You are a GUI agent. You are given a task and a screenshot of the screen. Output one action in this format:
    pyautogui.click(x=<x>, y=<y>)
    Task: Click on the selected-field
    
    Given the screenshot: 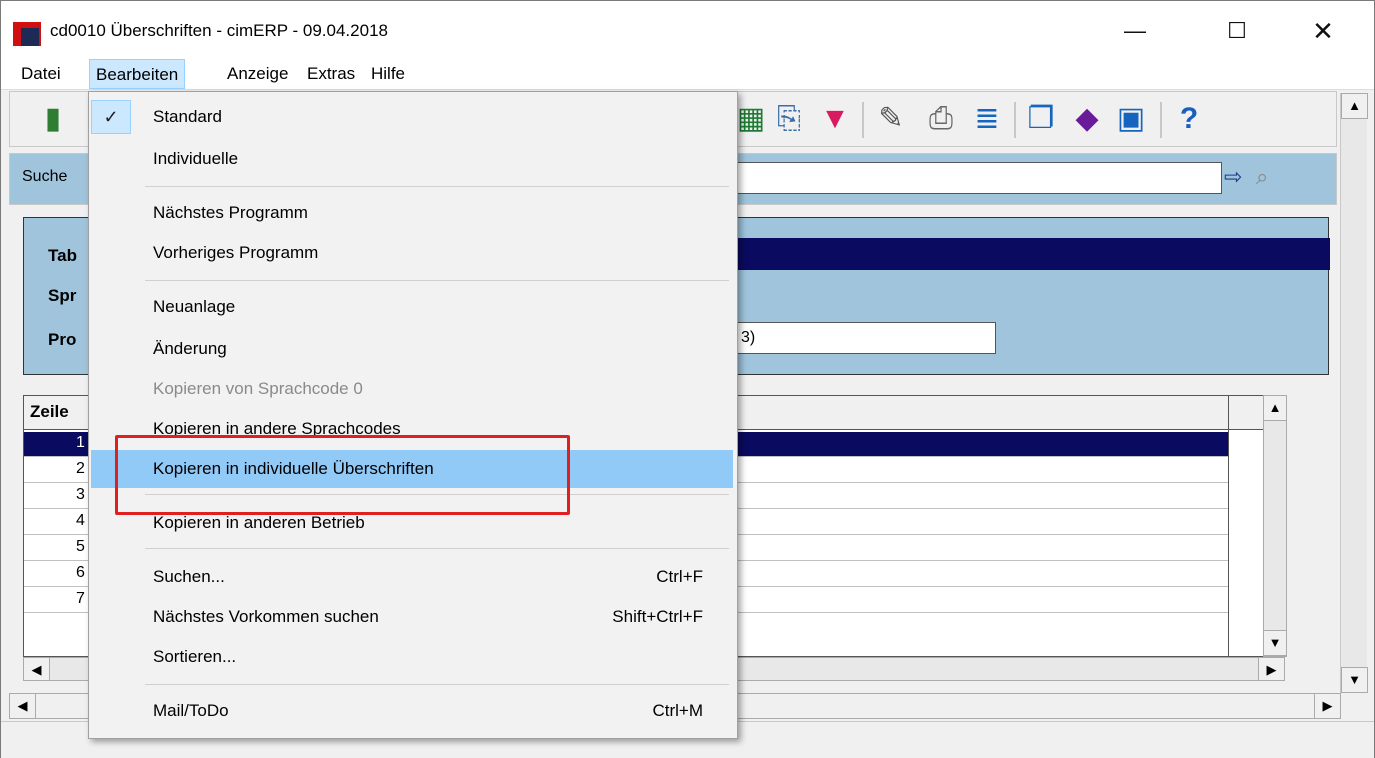 What is the action you would take?
    pyautogui.click(x=1033, y=254)
    